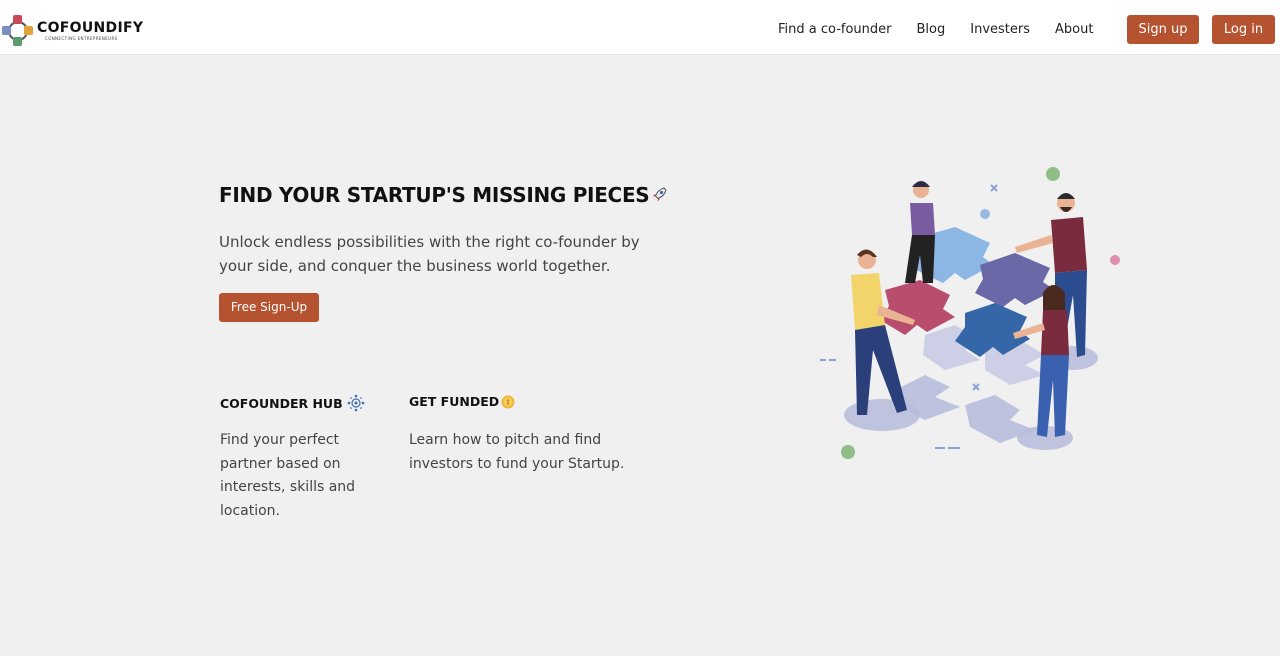  I want to click on feature-title-cofounder-hub: COFOUNDER HUB, so click(292, 403).